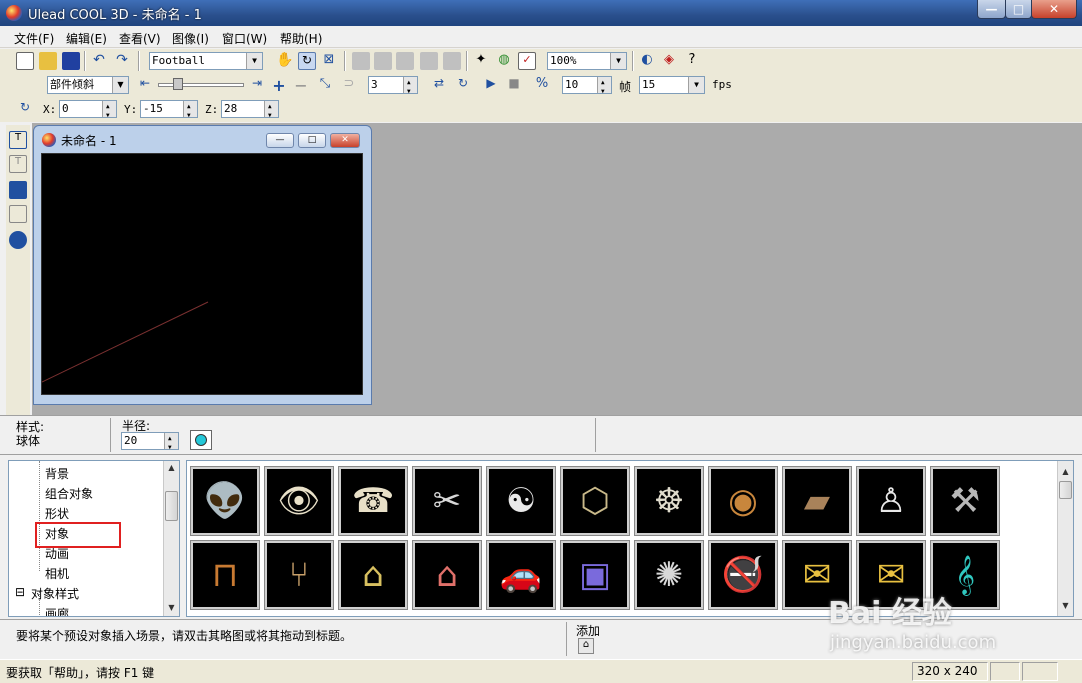  What do you see at coordinates (301, 85) in the screenshot?
I see `remove-keyframe-icon: −` at bounding box center [301, 85].